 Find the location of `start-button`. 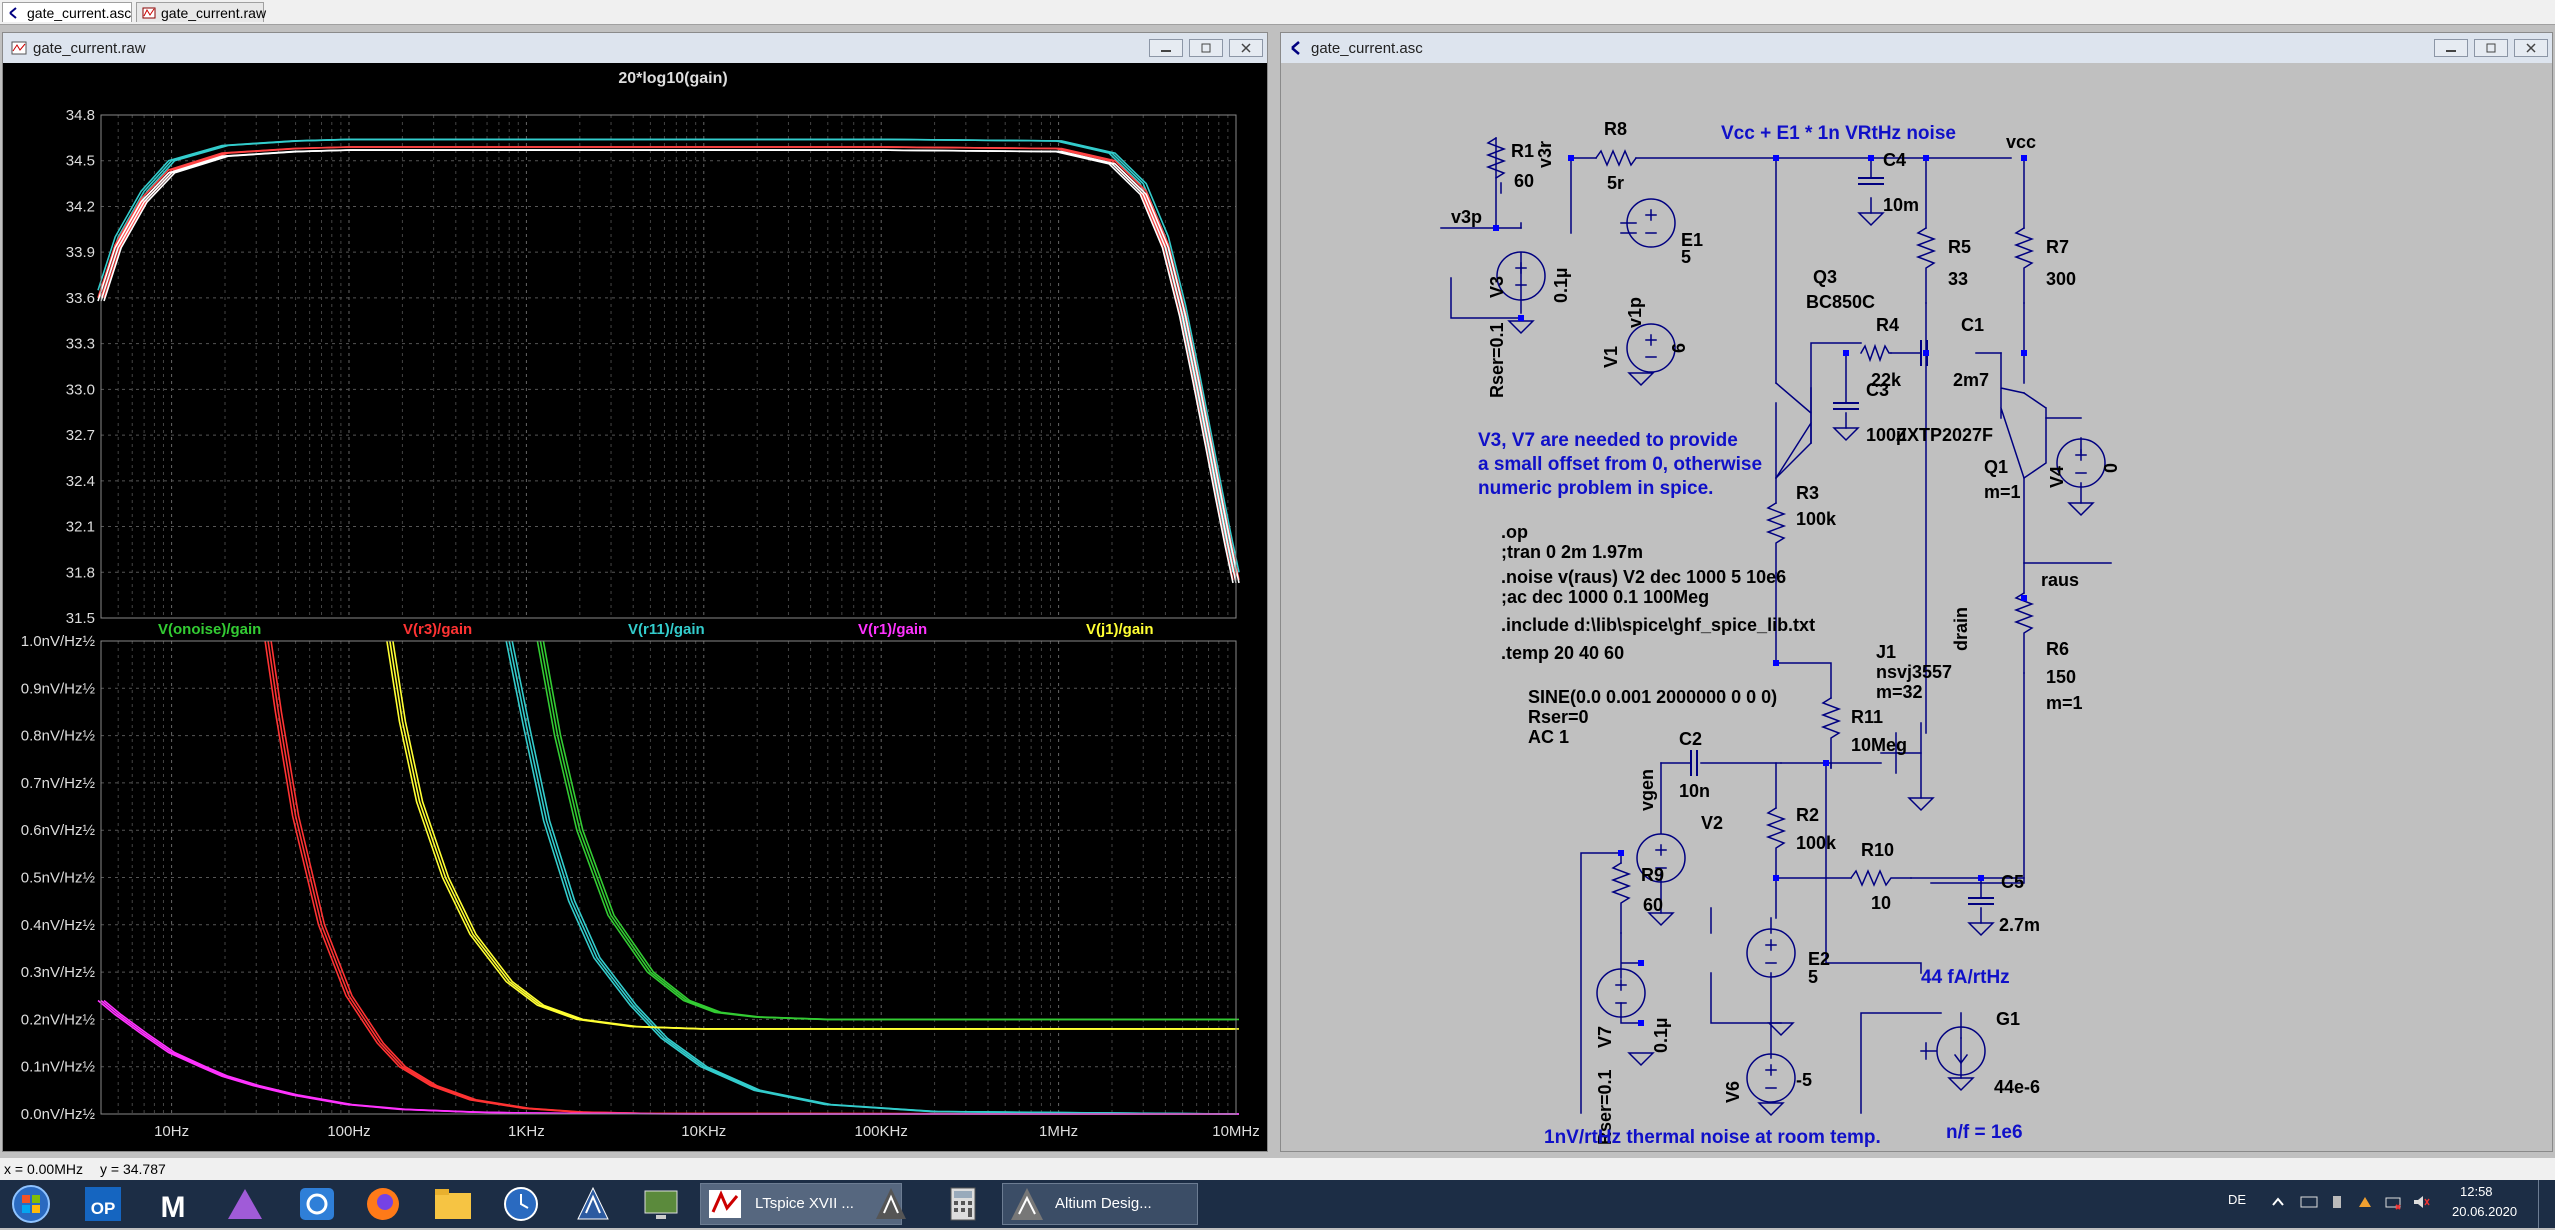

start-button is located at coordinates (31, 1204).